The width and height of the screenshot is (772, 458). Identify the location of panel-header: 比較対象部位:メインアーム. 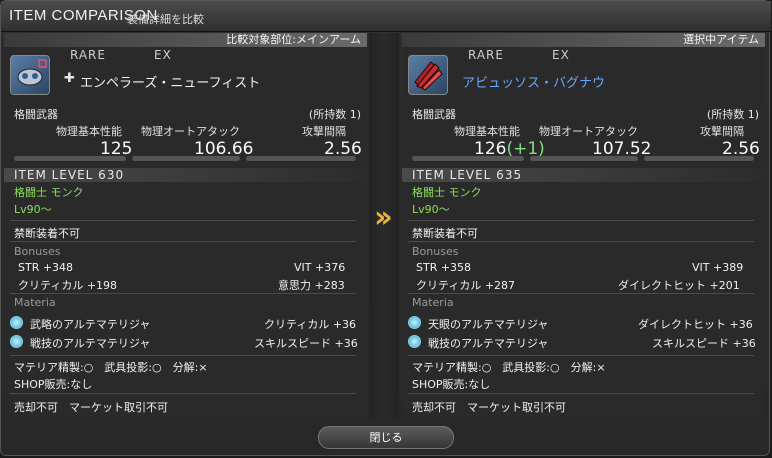
(185, 40).